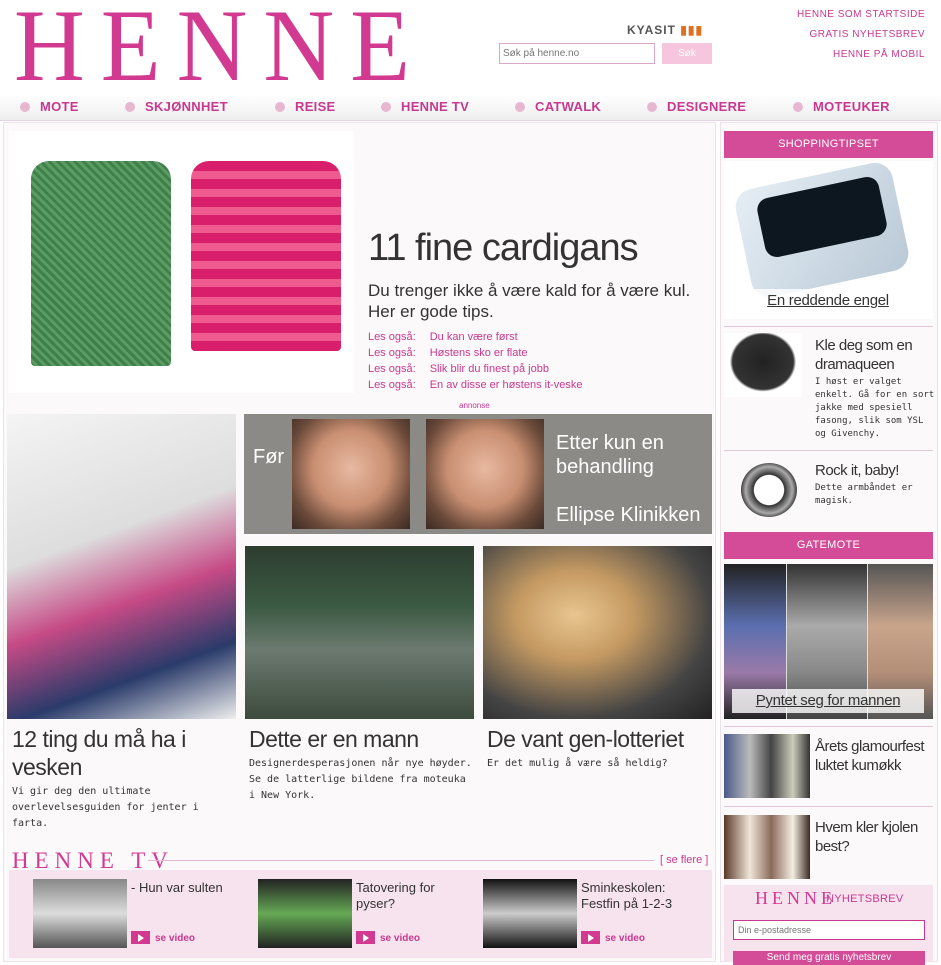 Image resolution: width=941 pixels, height=965 pixels. What do you see at coordinates (485, 474) in the screenshot?
I see `ad-face-after` at bounding box center [485, 474].